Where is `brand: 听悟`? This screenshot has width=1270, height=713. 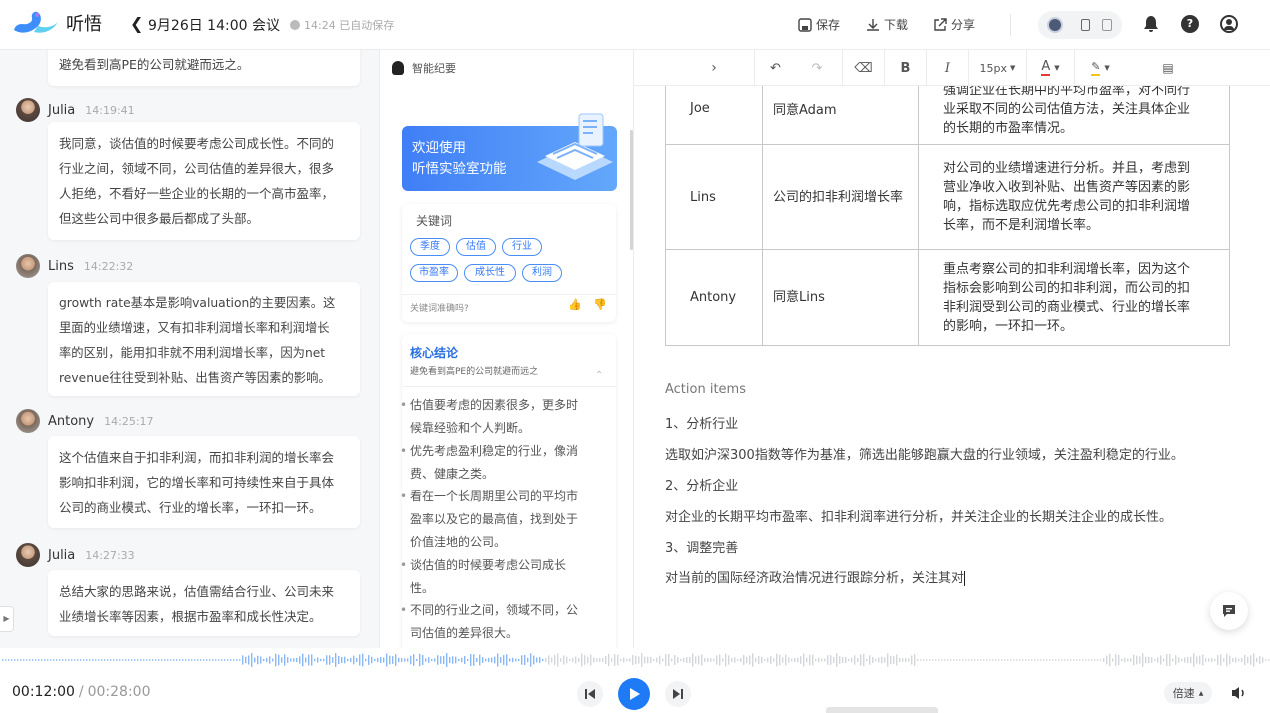
brand: 听悟 is located at coordinates (57, 23).